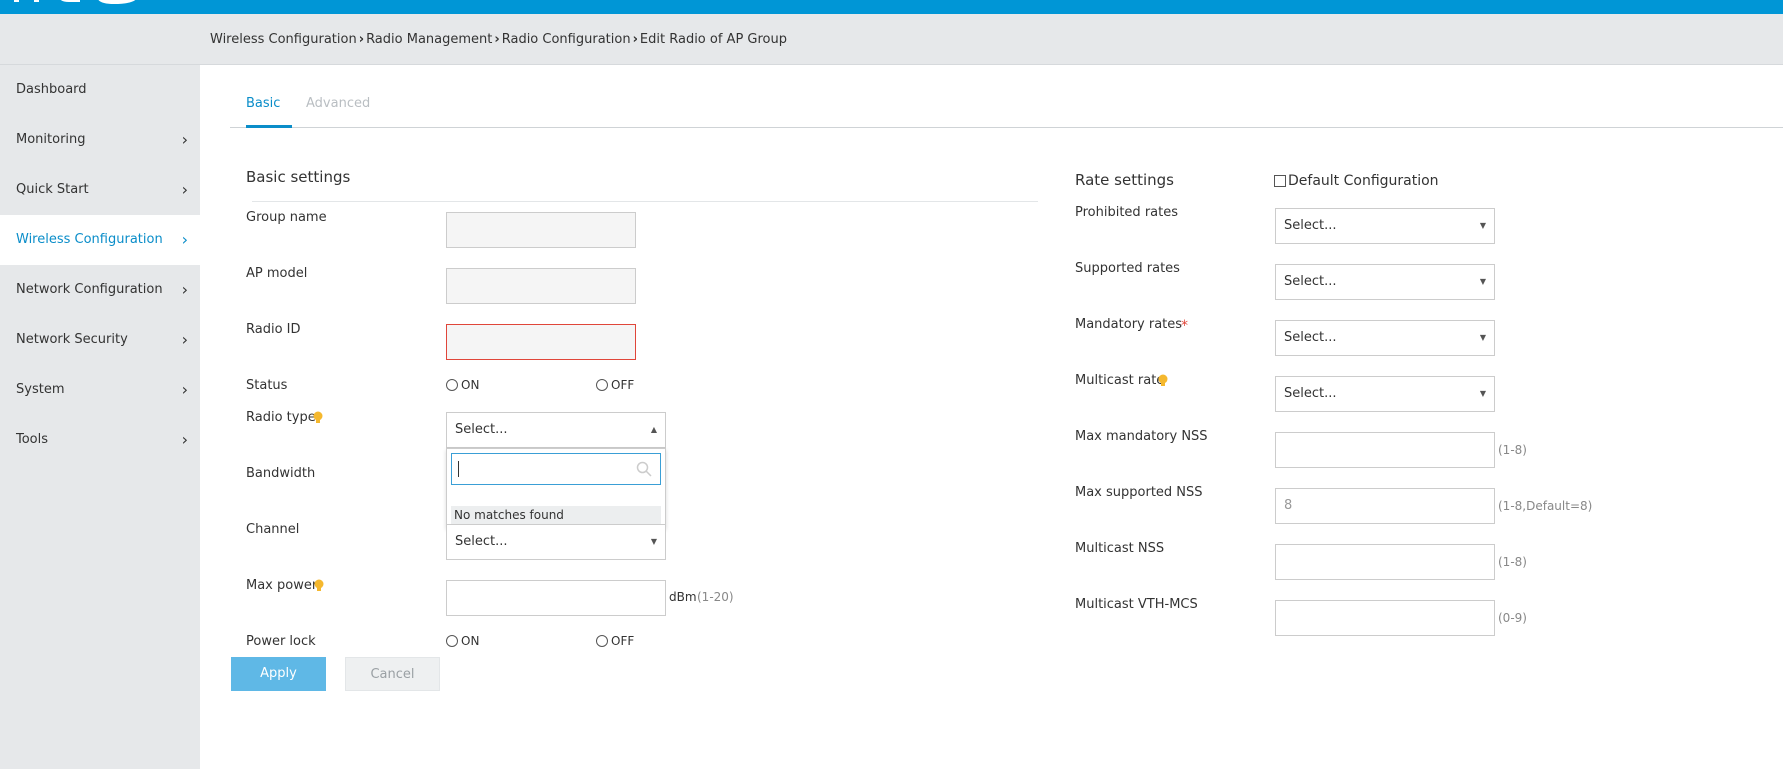 Image resolution: width=1783 pixels, height=769 pixels. I want to click on rate-settings-title: Rate settings, so click(1124, 180).